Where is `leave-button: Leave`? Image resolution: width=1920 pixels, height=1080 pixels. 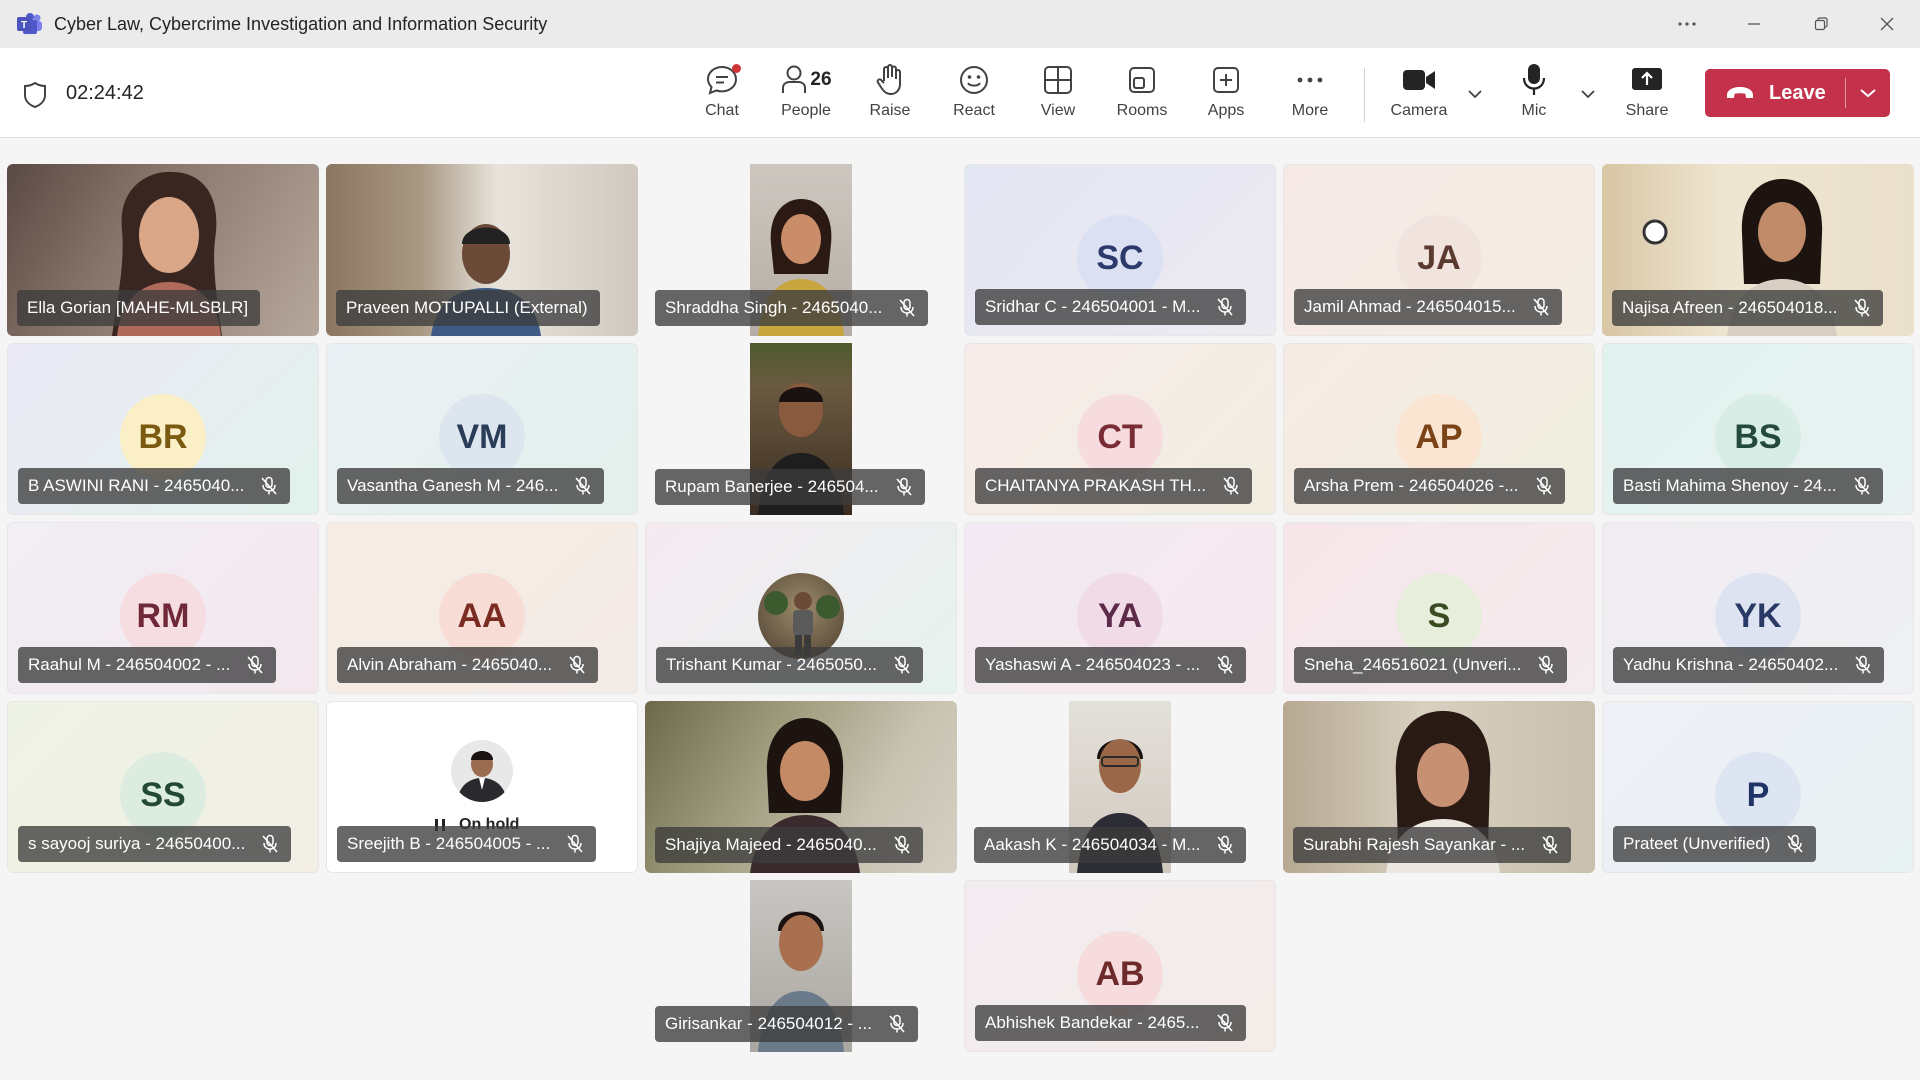 leave-button: Leave is located at coordinates (1797, 93).